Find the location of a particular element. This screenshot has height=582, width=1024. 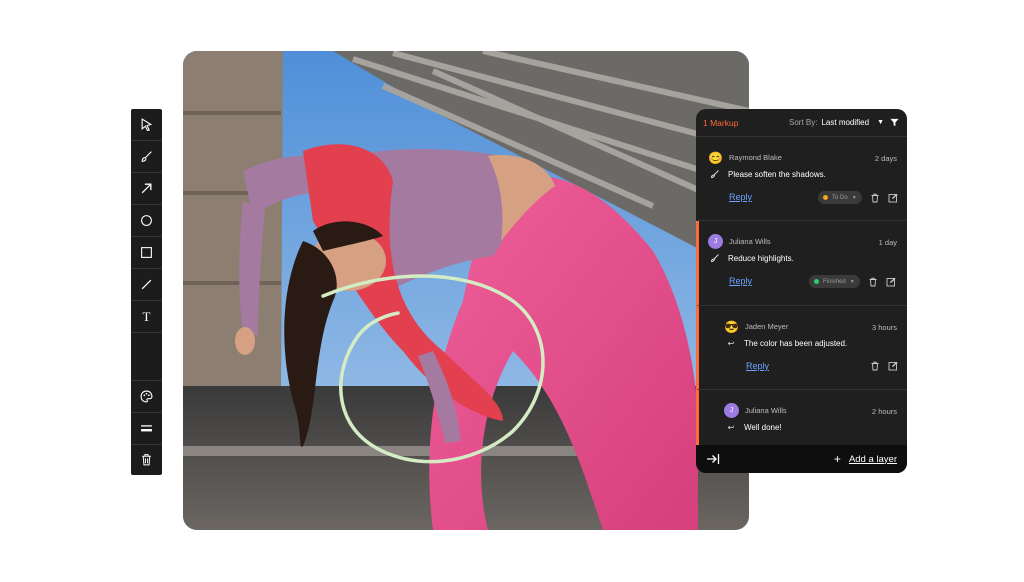

panel-header: 1 Markup Sort By: Last modified ▼ is located at coordinates (801, 123).